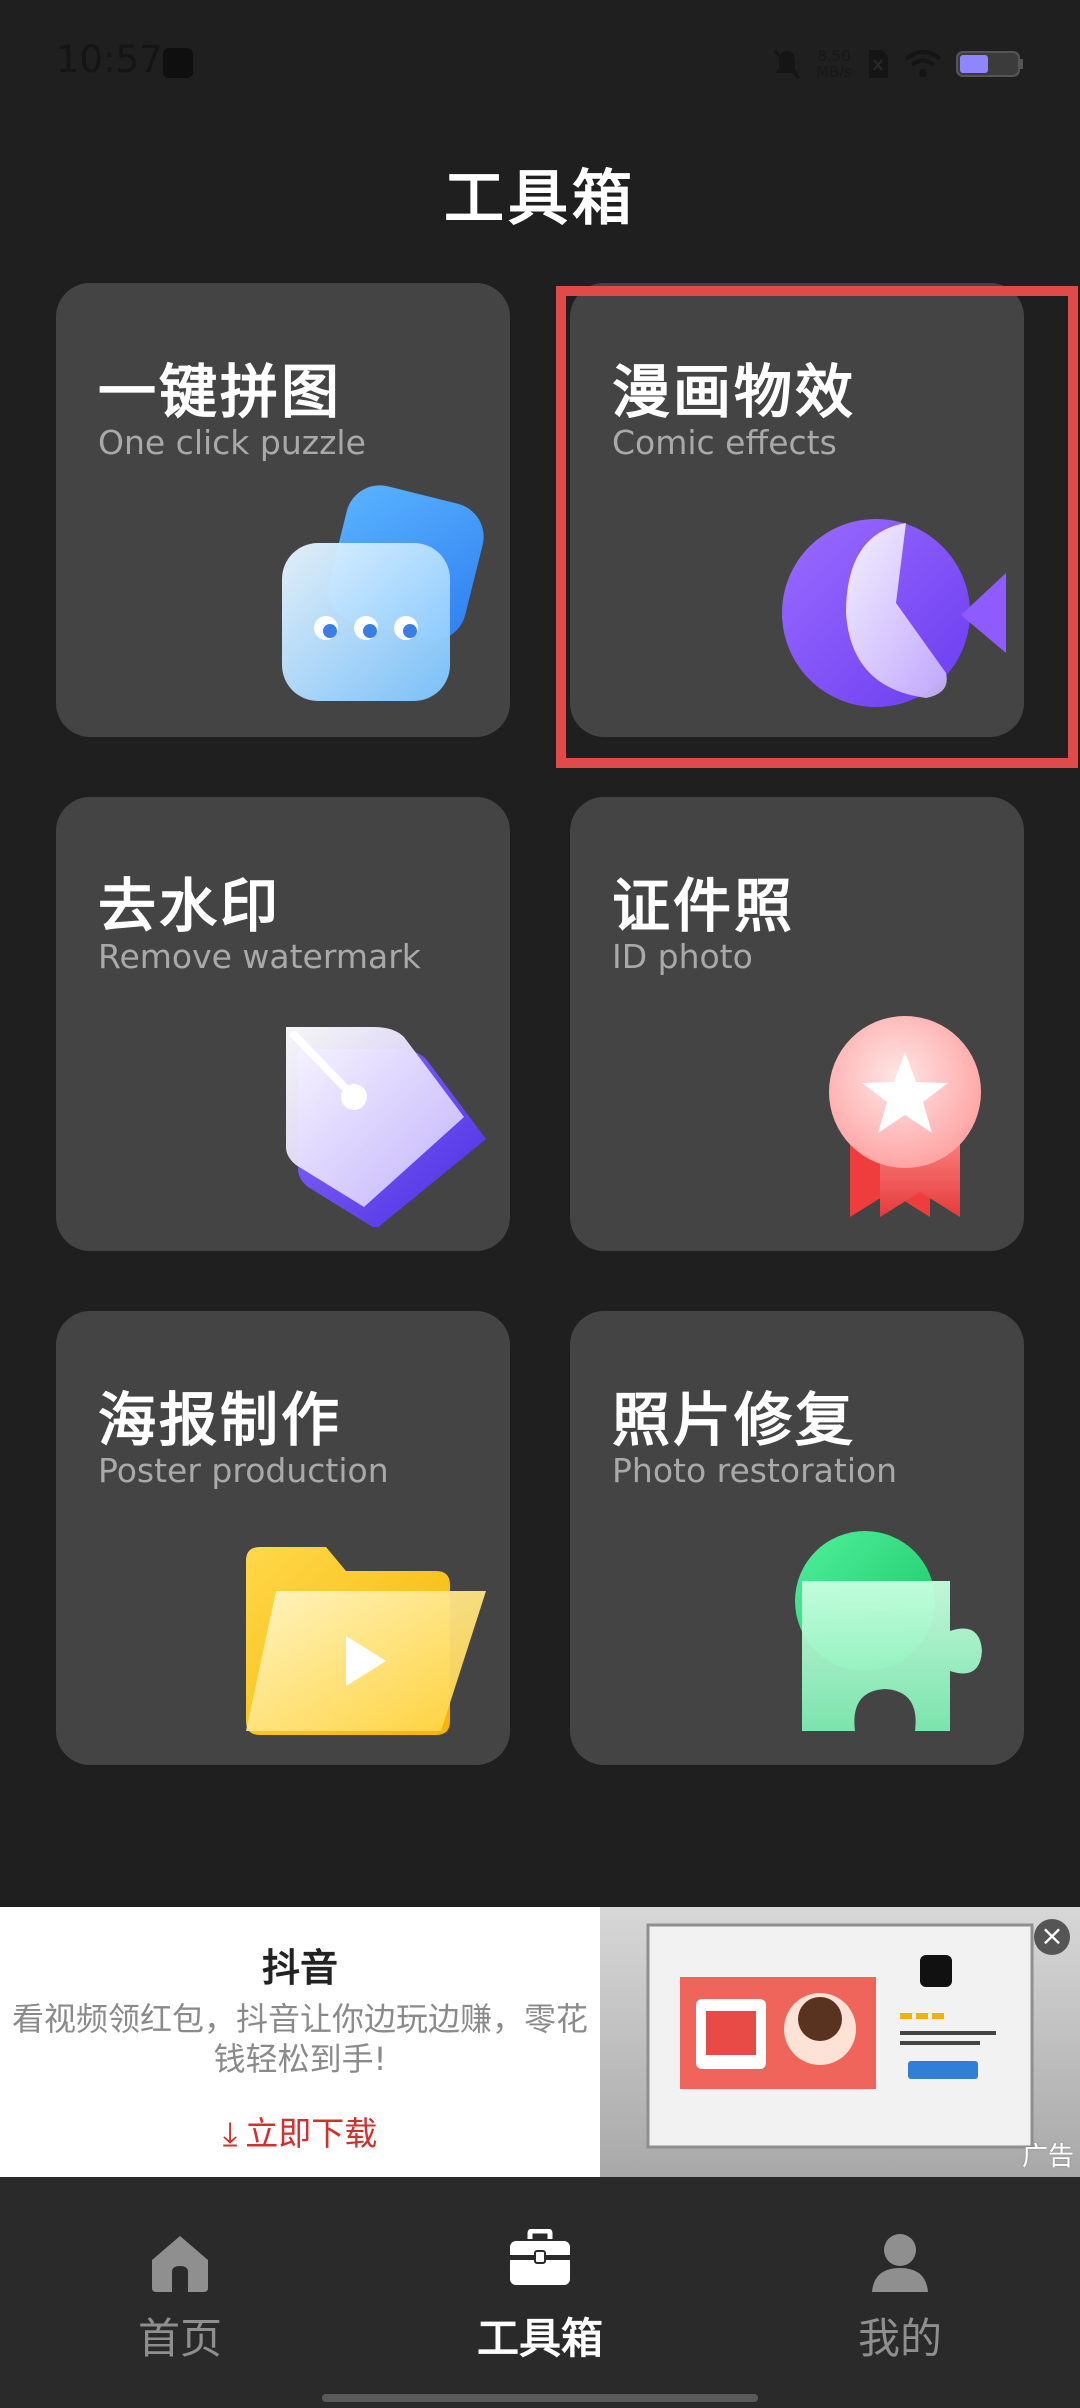  I want to click on ad-download-button: ⤓ 立即下载, so click(300, 2131).